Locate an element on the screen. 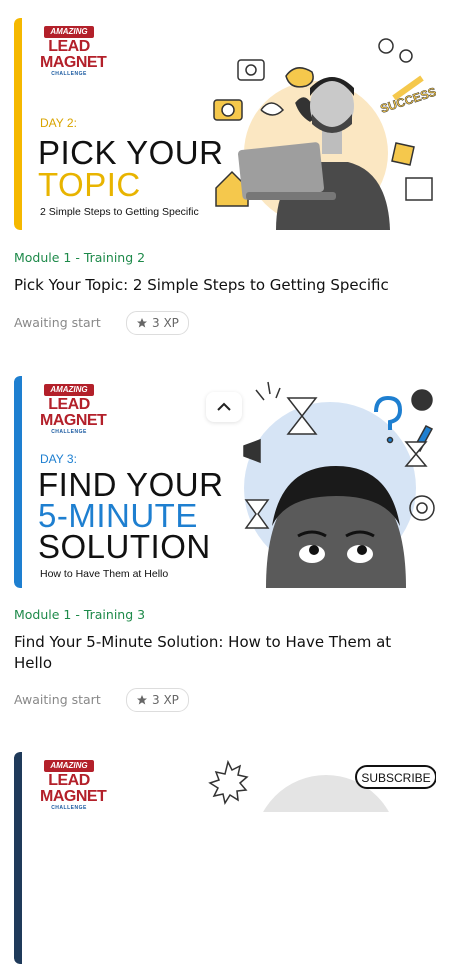  headline-line-2: TOPIC is located at coordinates (89, 184).